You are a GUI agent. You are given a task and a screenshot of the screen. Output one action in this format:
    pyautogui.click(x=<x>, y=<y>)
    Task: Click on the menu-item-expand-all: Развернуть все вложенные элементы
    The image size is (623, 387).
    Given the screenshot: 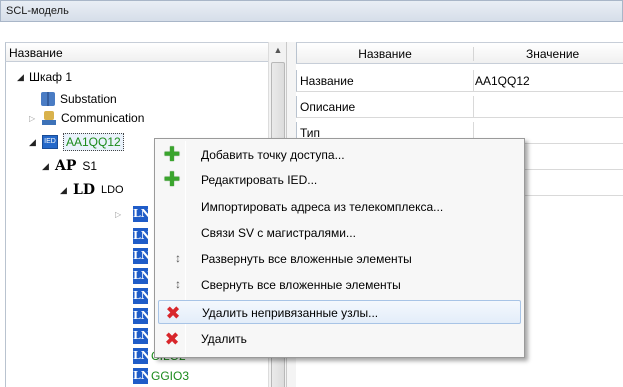 What is the action you would take?
    pyautogui.click(x=339, y=259)
    